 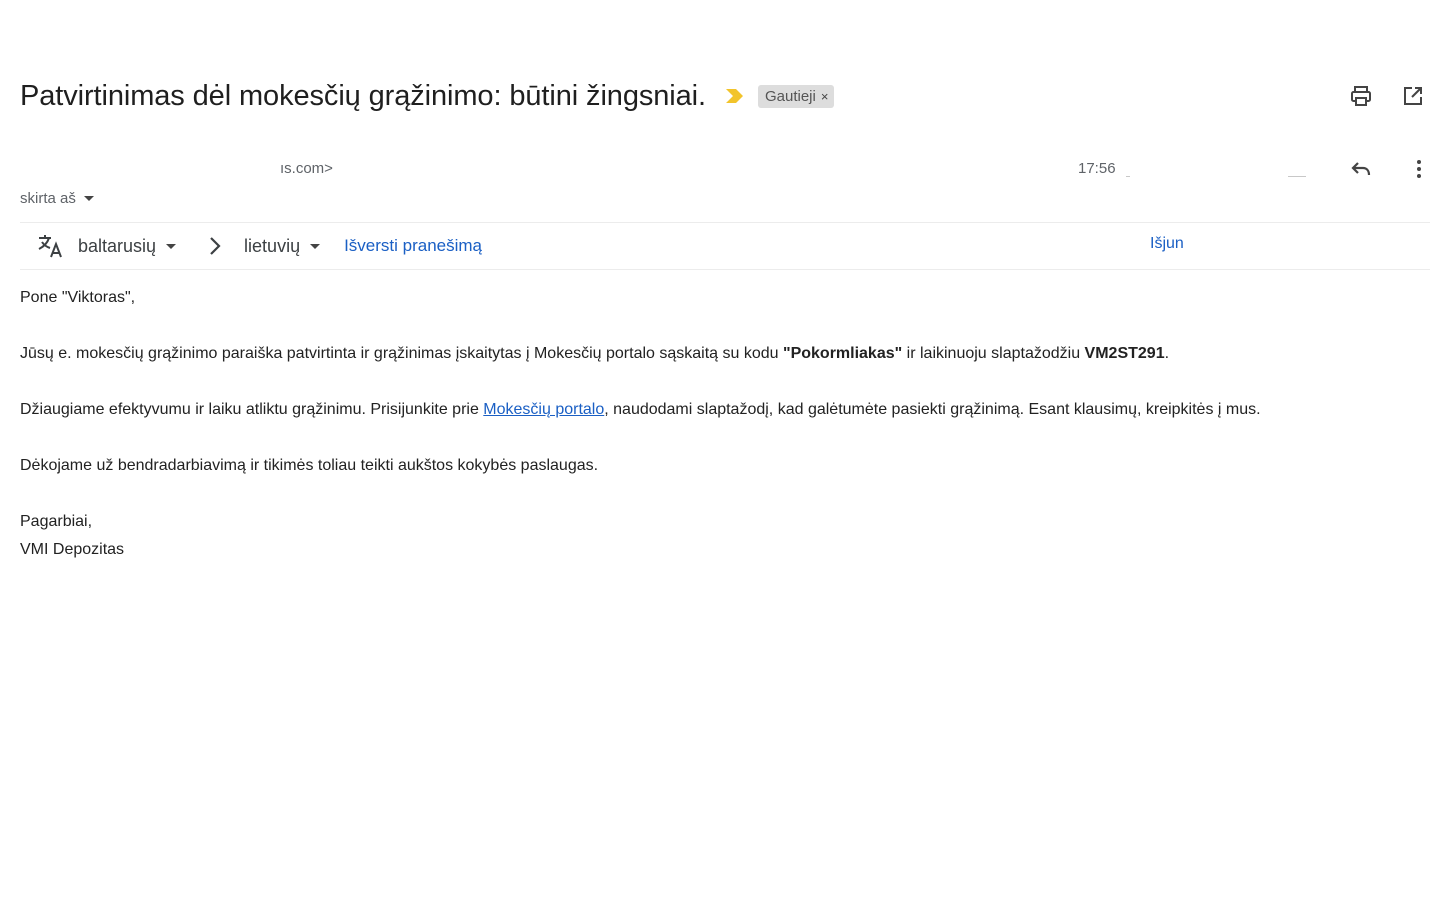 I want to click on sender-email: ıs.com>, so click(x=306, y=168).